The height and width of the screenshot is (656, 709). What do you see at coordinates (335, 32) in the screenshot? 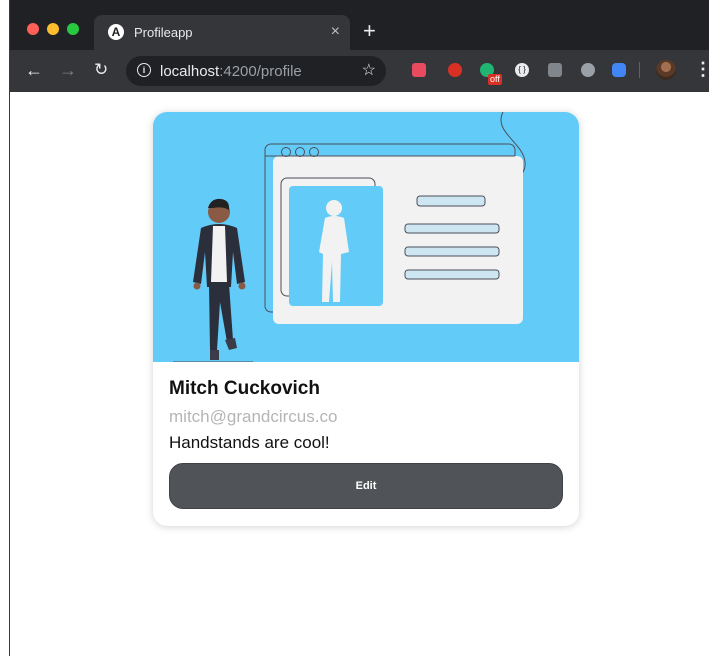
I see `tab-close-icon: ×` at bounding box center [335, 32].